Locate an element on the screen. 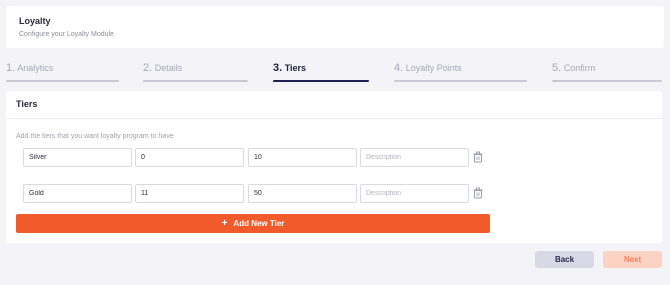  step-number: 5. is located at coordinates (557, 68).